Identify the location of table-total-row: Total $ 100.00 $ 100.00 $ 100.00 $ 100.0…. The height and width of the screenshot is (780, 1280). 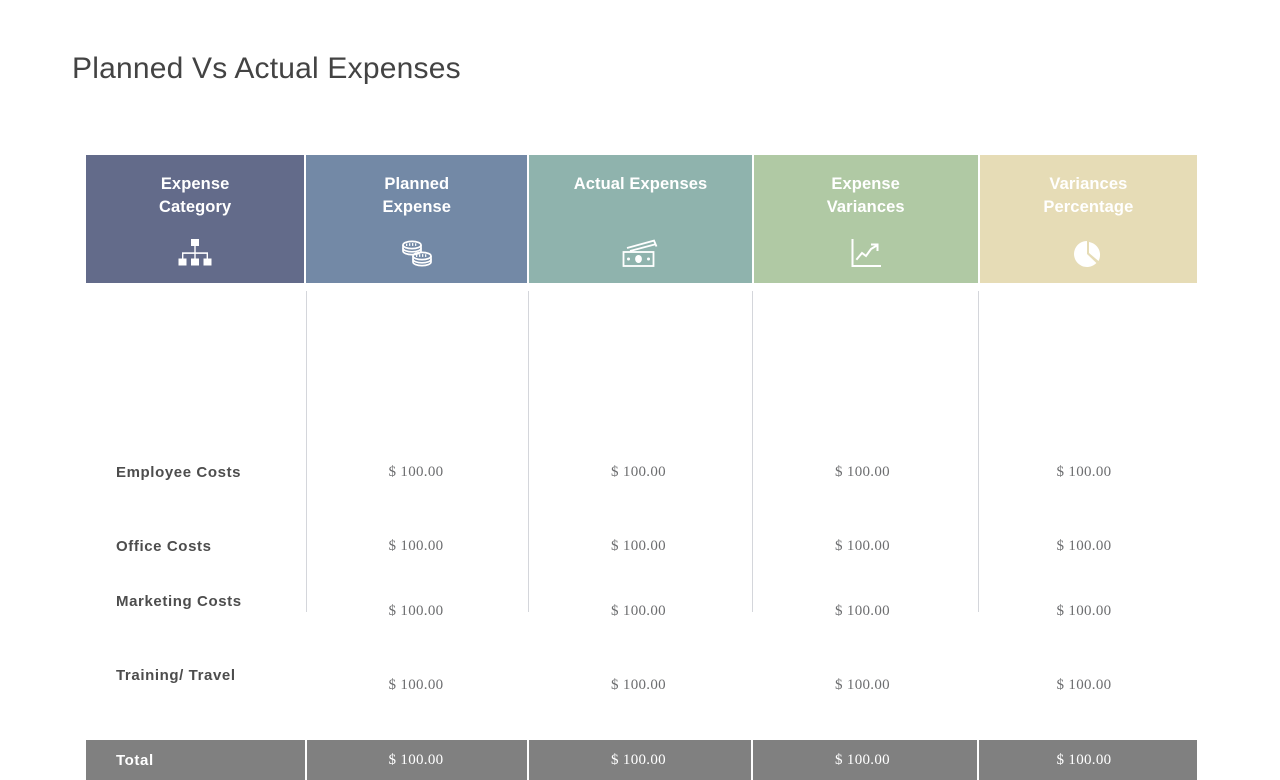
(641, 760).